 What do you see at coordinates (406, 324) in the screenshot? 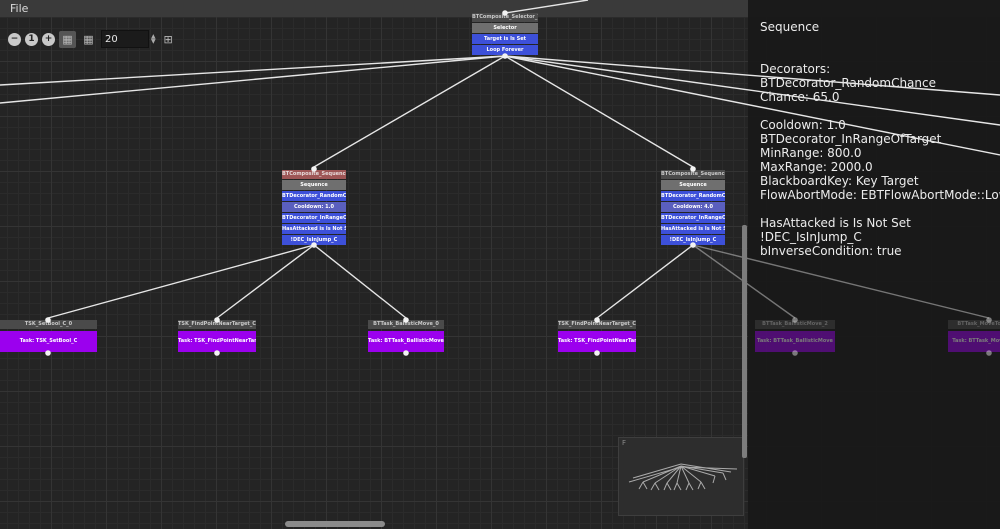
I see `node-title: BTTask_BallisticMove_0` at bounding box center [406, 324].